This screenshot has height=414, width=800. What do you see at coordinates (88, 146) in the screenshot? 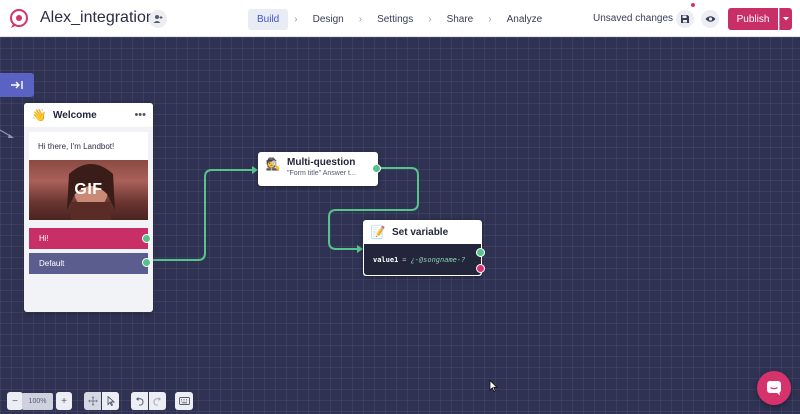
I see `bot-message: Hi there, I'm Landbot!` at bounding box center [88, 146].